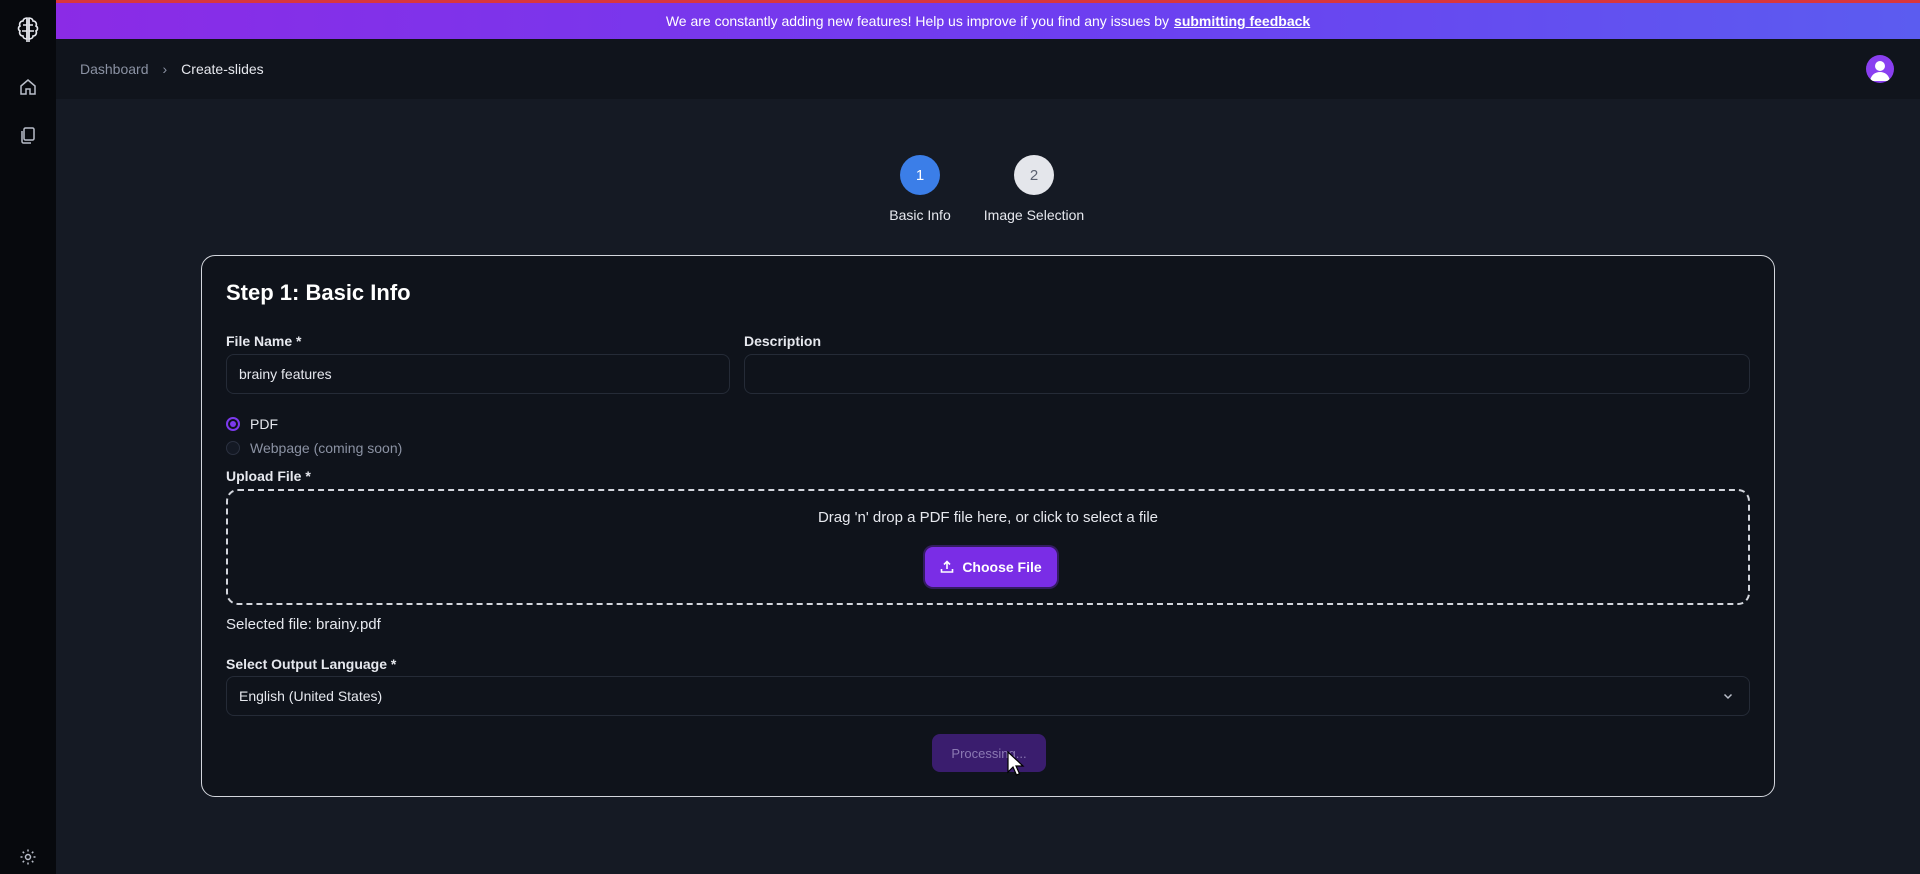 This screenshot has height=874, width=1920. Describe the element at coordinates (233, 448) in the screenshot. I see `radio-unchecked-icon` at that location.